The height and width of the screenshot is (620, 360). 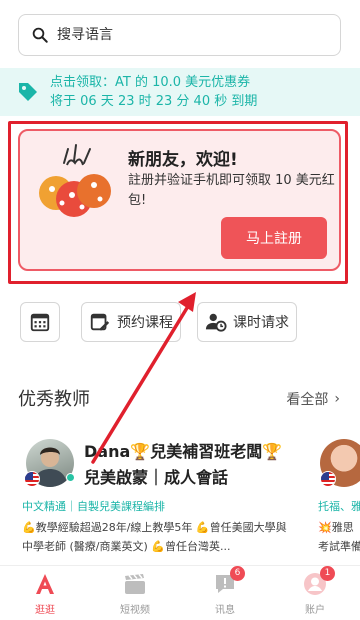 I want to click on welcome-title: 新朋友，欢迎!, so click(x=183, y=160).